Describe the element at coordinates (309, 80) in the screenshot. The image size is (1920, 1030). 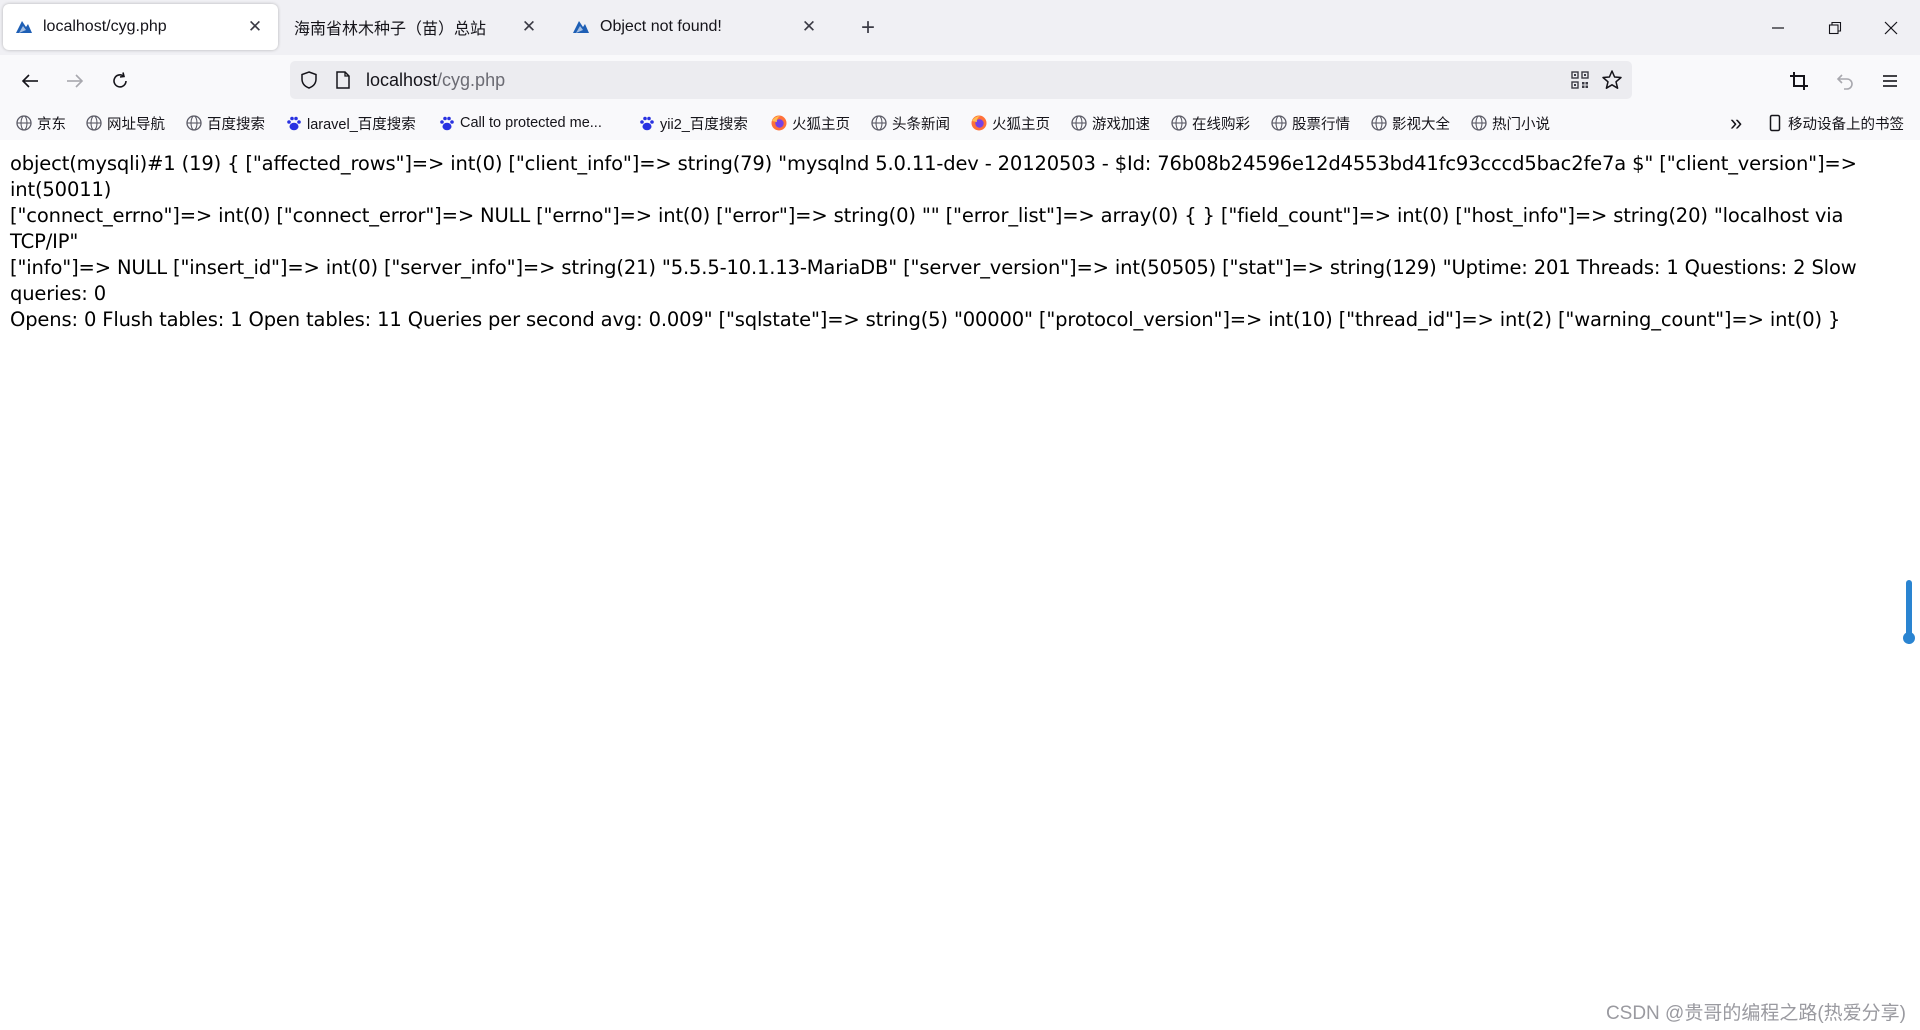
I see `tracking-protection-shield-icon` at that location.